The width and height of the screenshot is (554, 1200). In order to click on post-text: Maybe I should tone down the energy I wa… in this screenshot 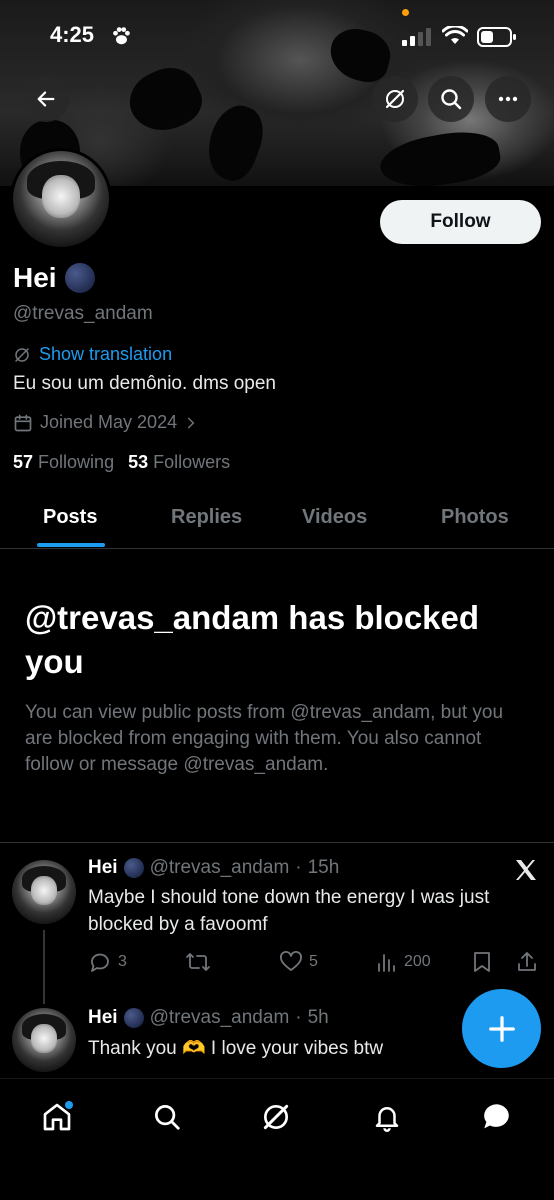, I will do `click(289, 911)`.